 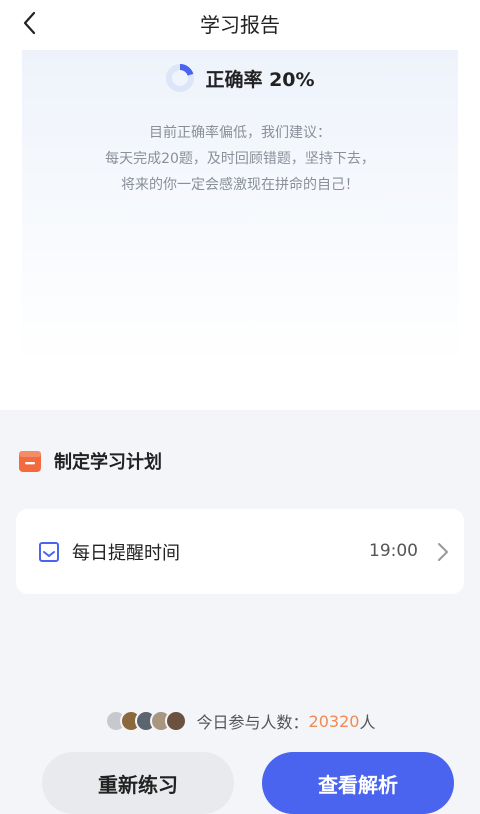 I want to click on view-analysis-button: 查看解析, so click(x=358, y=783).